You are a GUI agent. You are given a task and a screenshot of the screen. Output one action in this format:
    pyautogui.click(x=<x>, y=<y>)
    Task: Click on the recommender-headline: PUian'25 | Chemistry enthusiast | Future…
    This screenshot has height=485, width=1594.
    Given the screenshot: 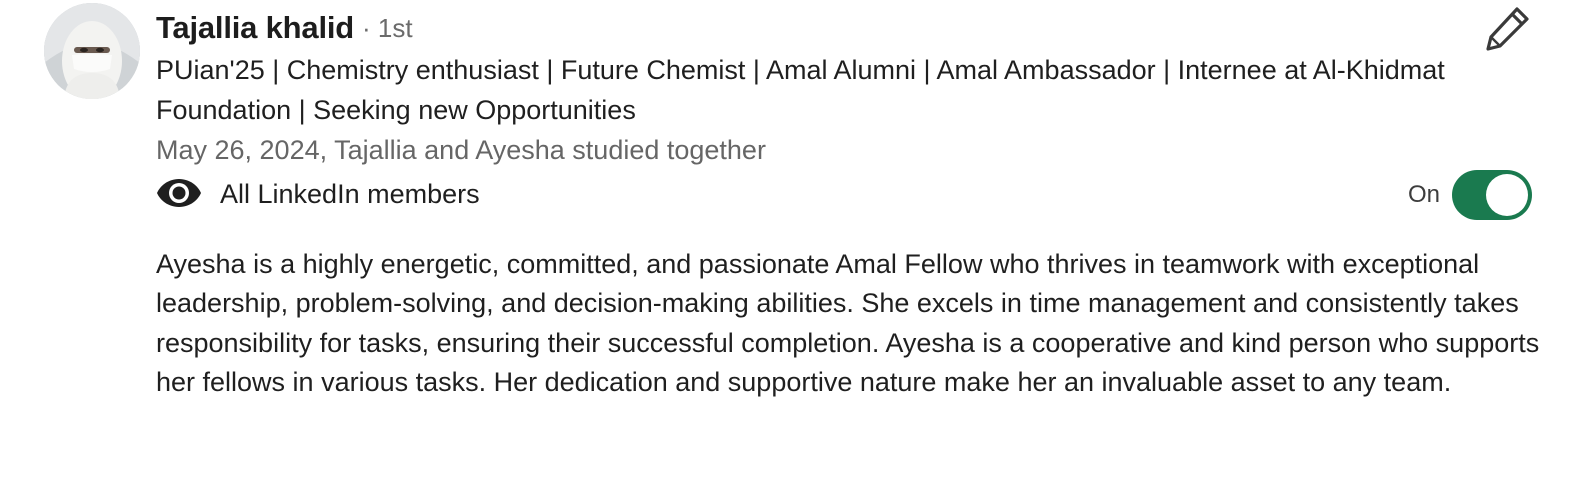 What is the action you would take?
    pyautogui.click(x=800, y=90)
    